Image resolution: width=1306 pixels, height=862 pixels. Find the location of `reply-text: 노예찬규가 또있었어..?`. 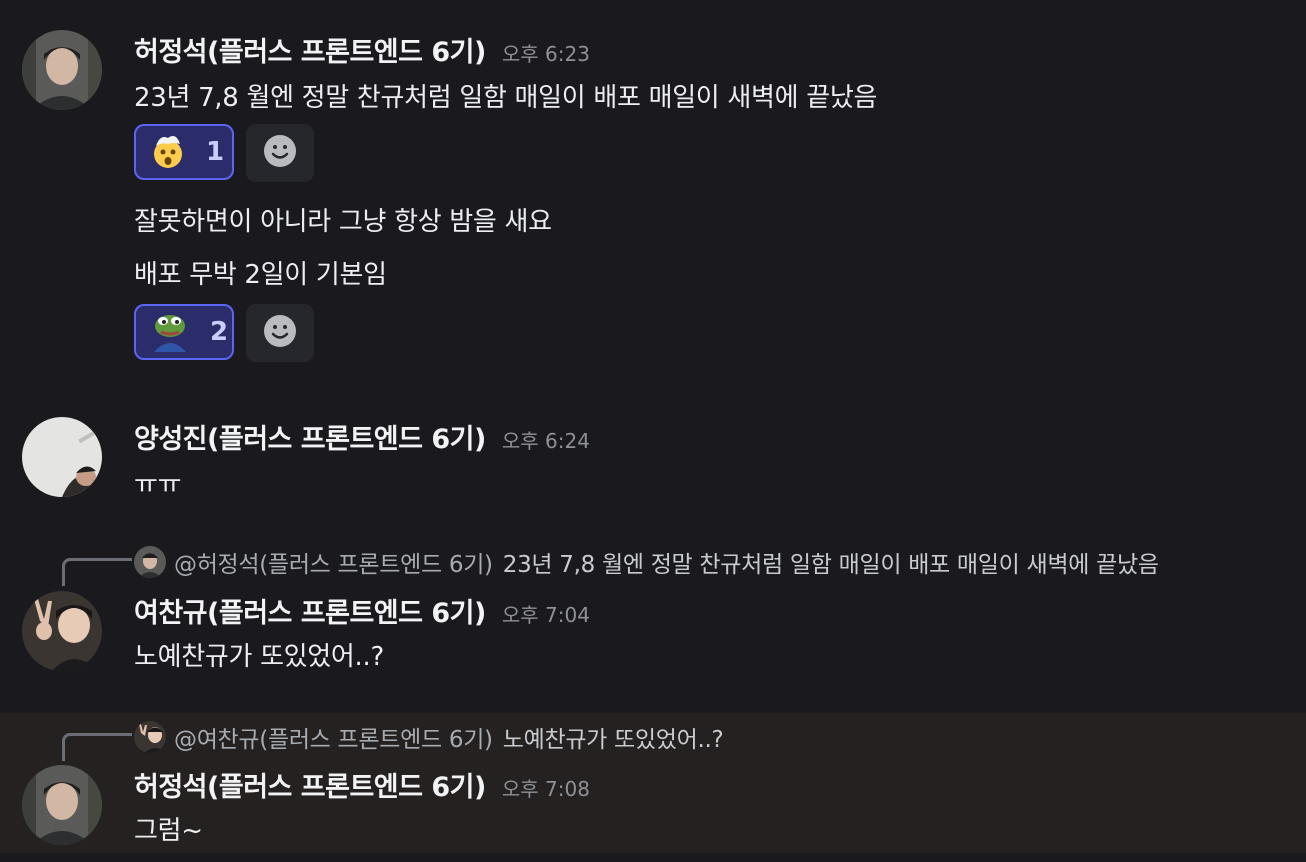

reply-text: 노예찬규가 또있었어..? is located at coordinates (613, 740).